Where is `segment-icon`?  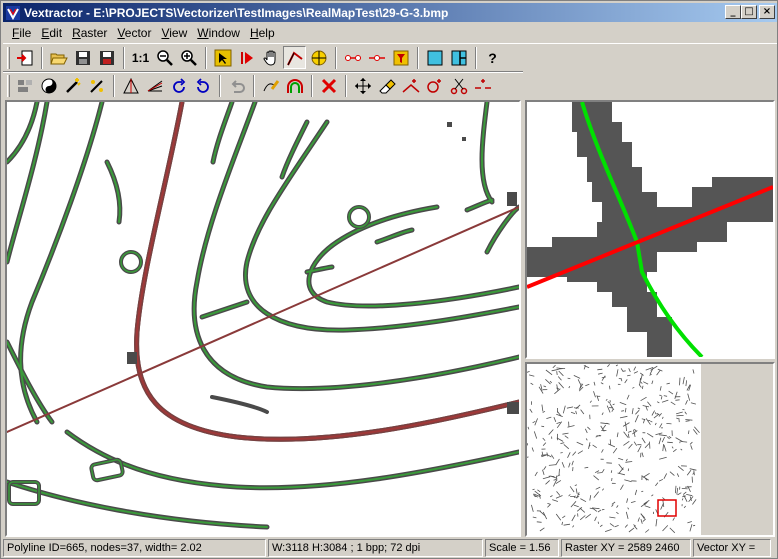
segment-icon is located at coordinates (376, 57).